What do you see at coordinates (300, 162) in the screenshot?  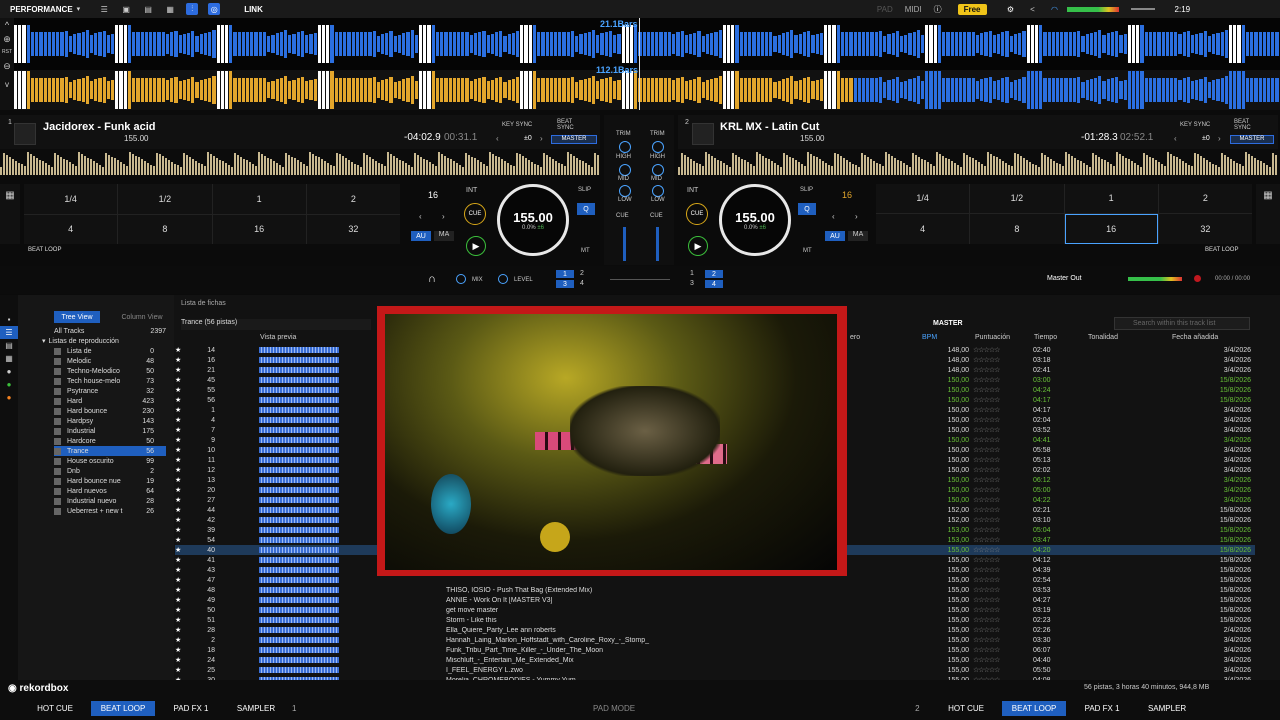 I see `deck1-overview-waveform` at bounding box center [300, 162].